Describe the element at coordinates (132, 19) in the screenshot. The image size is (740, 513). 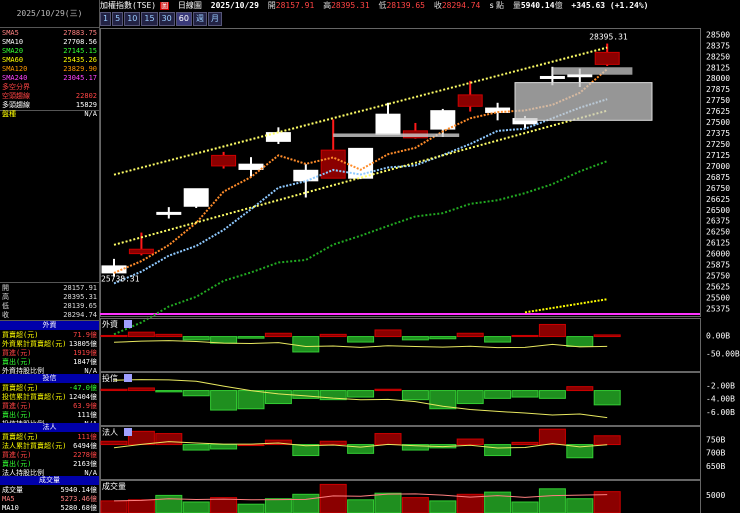
I see `period-button-10: 10` at that location.